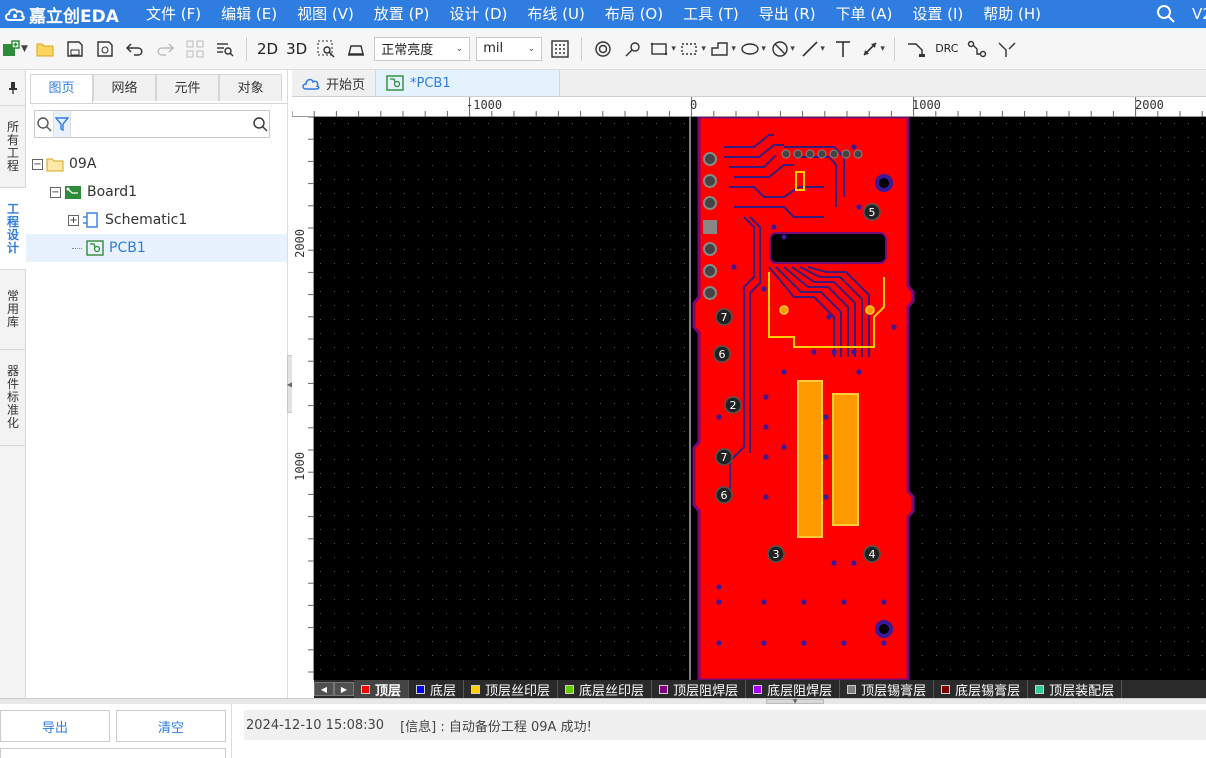  What do you see at coordinates (165, 49) in the screenshot?
I see `redo-button` at bounding box center [165, 49].